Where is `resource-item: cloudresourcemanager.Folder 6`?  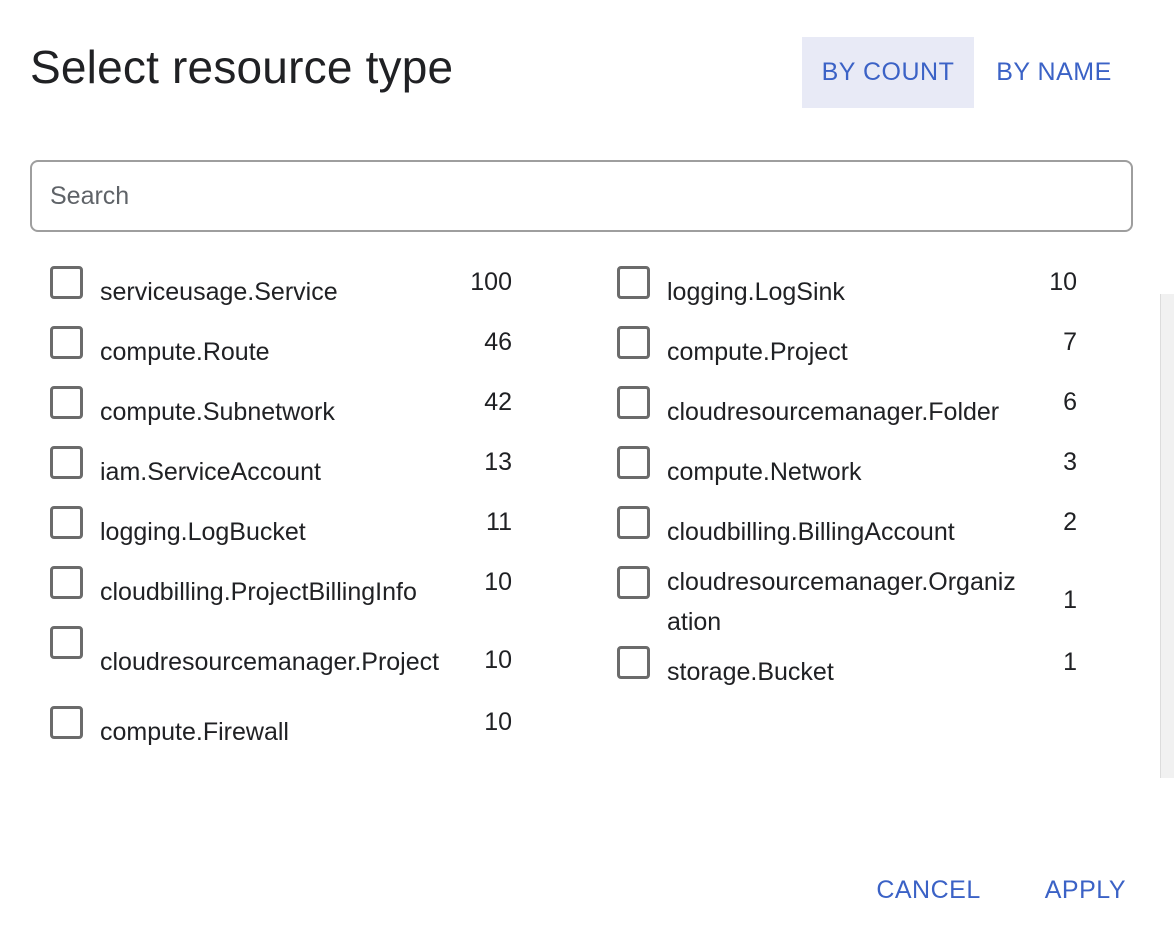 resource-item: cloudresourcemanager.Folder 6 is located at coordinates (852, 412).